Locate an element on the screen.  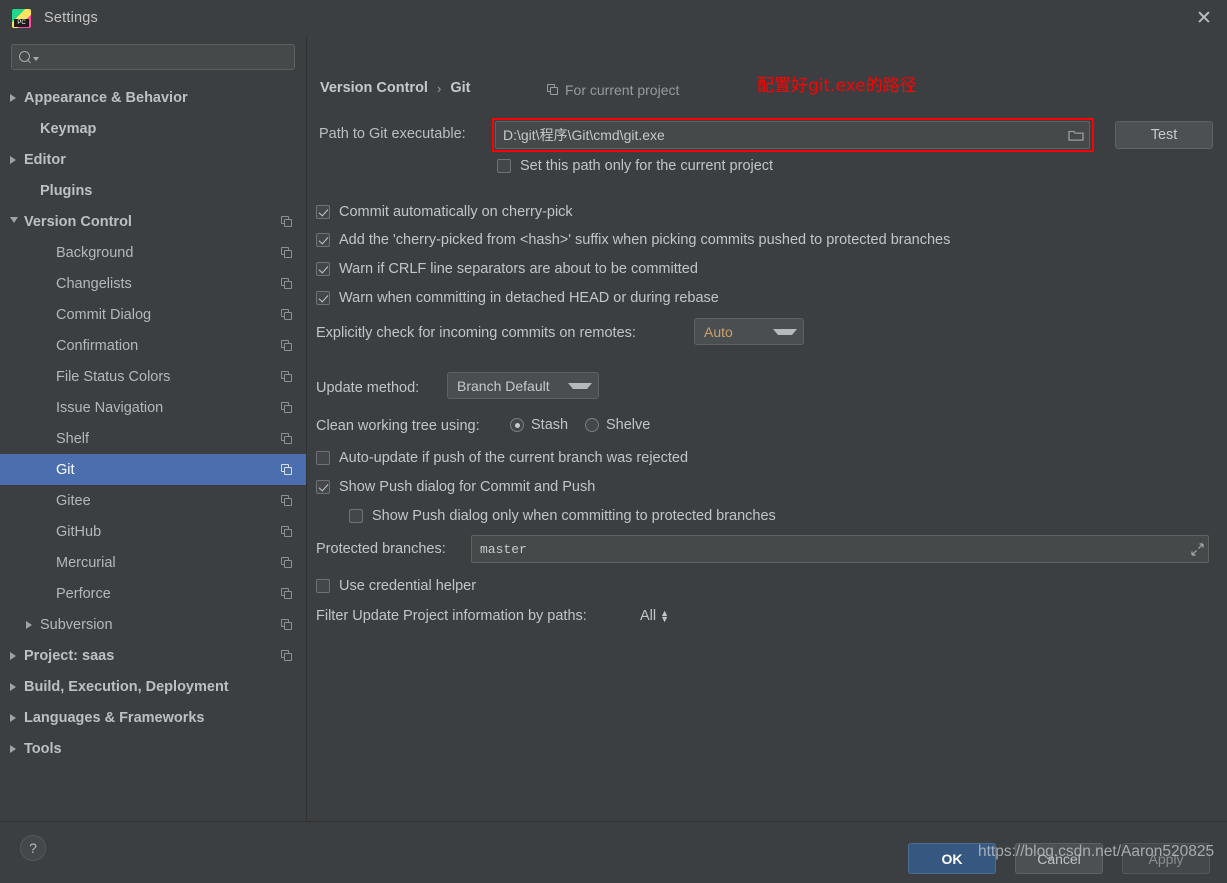
expand-icon is located at coordinates (1197, 549).